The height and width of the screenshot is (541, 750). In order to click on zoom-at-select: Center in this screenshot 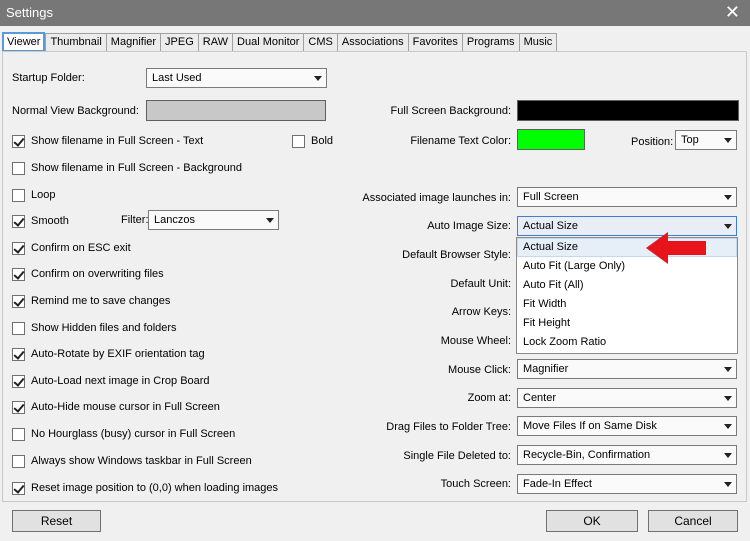, I will do `click(627, 398)`.